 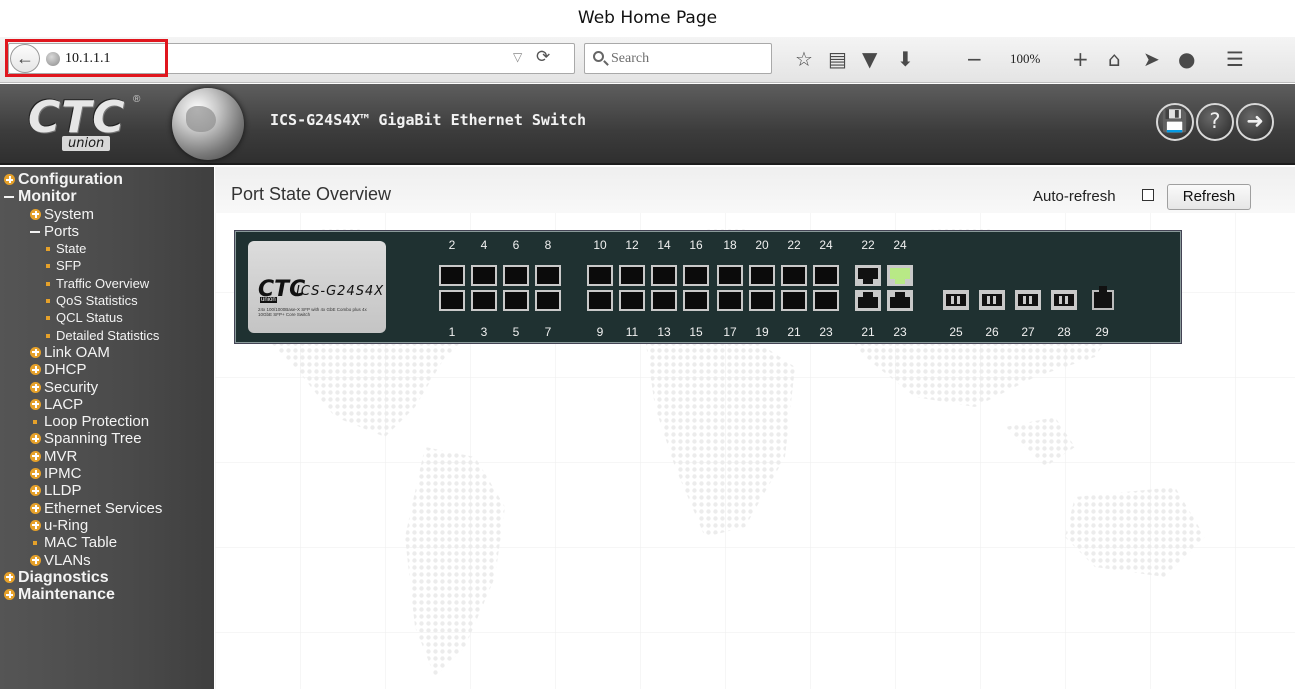 What do you see at coordinates (107, 300) in the screenshot?
I see `sidebar-item-qos-statistics: QoS Statistics` at bounding box center [107, 300].